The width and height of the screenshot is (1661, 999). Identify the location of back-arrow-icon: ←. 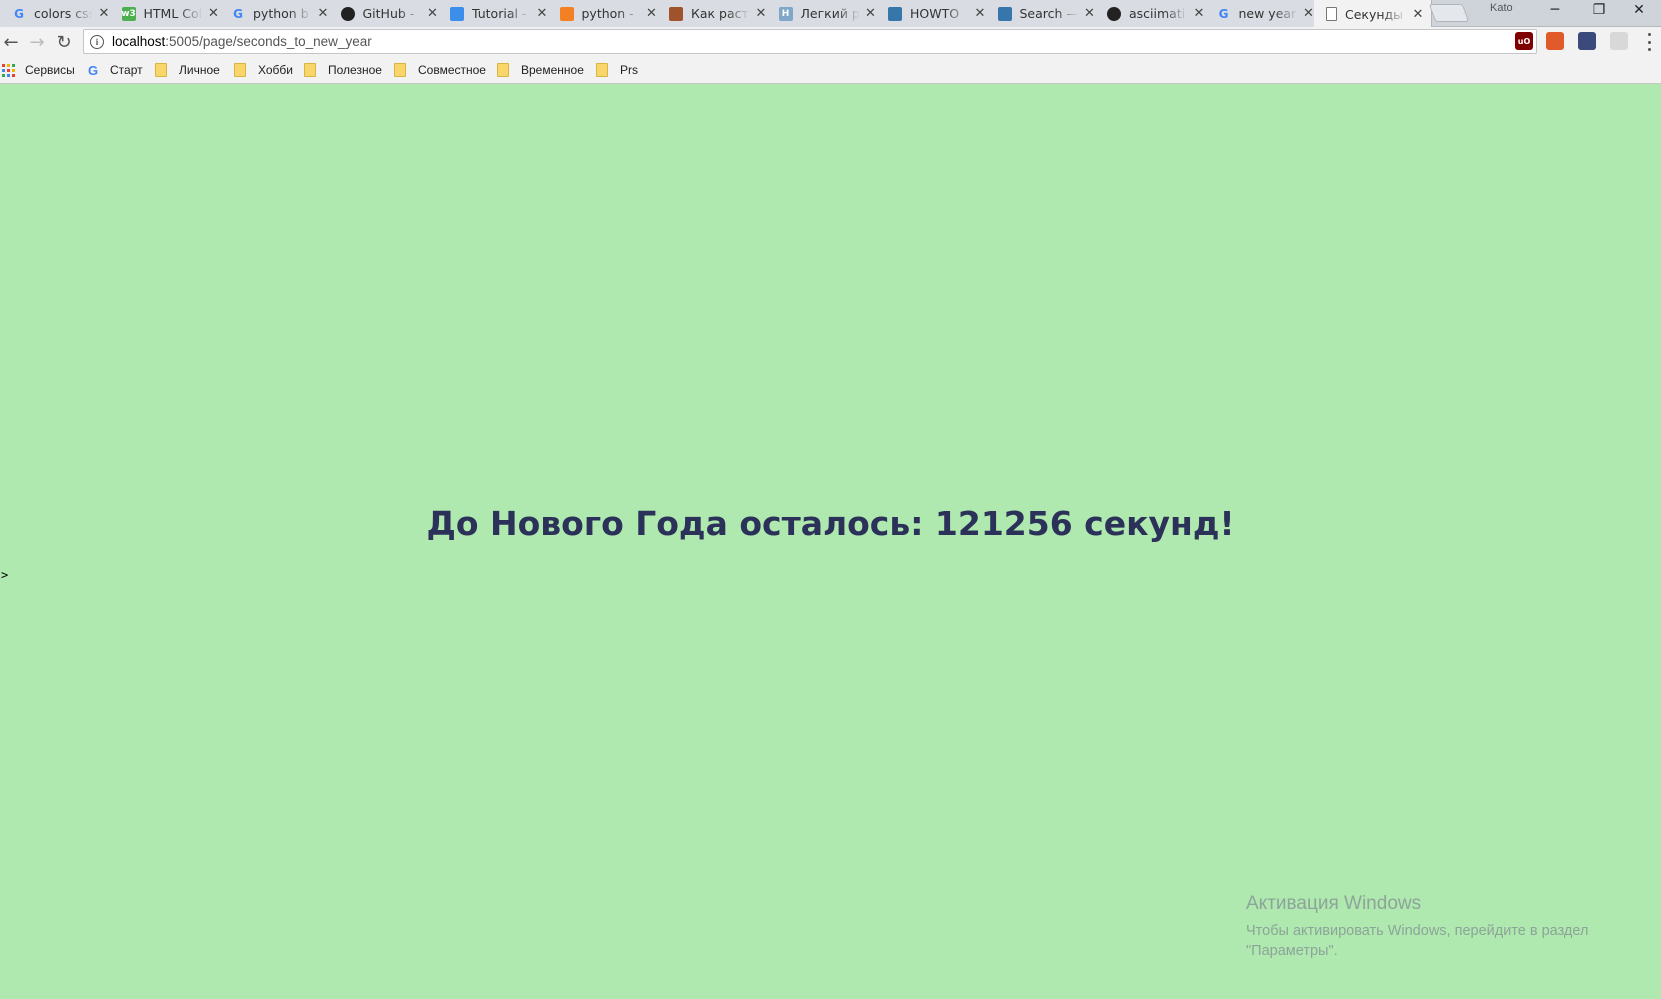
(11, 42).